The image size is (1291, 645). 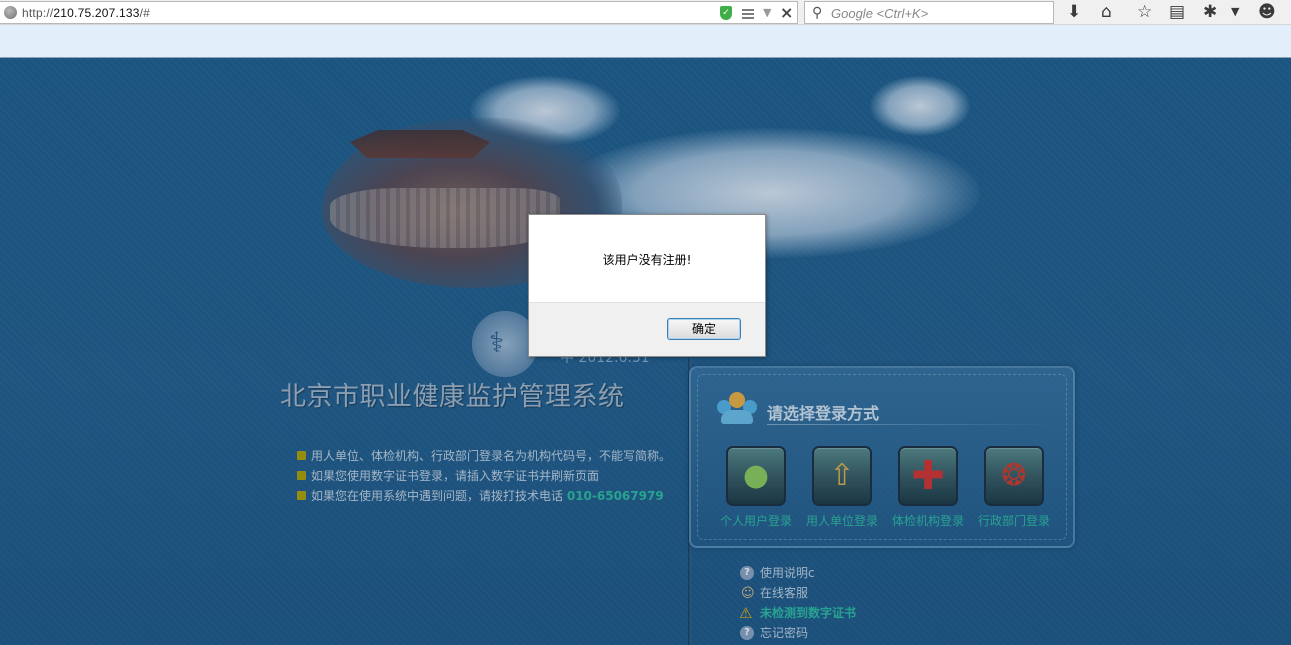 I want to click on alert-message: 该用户没有注册!, so click(x=647, y=260).